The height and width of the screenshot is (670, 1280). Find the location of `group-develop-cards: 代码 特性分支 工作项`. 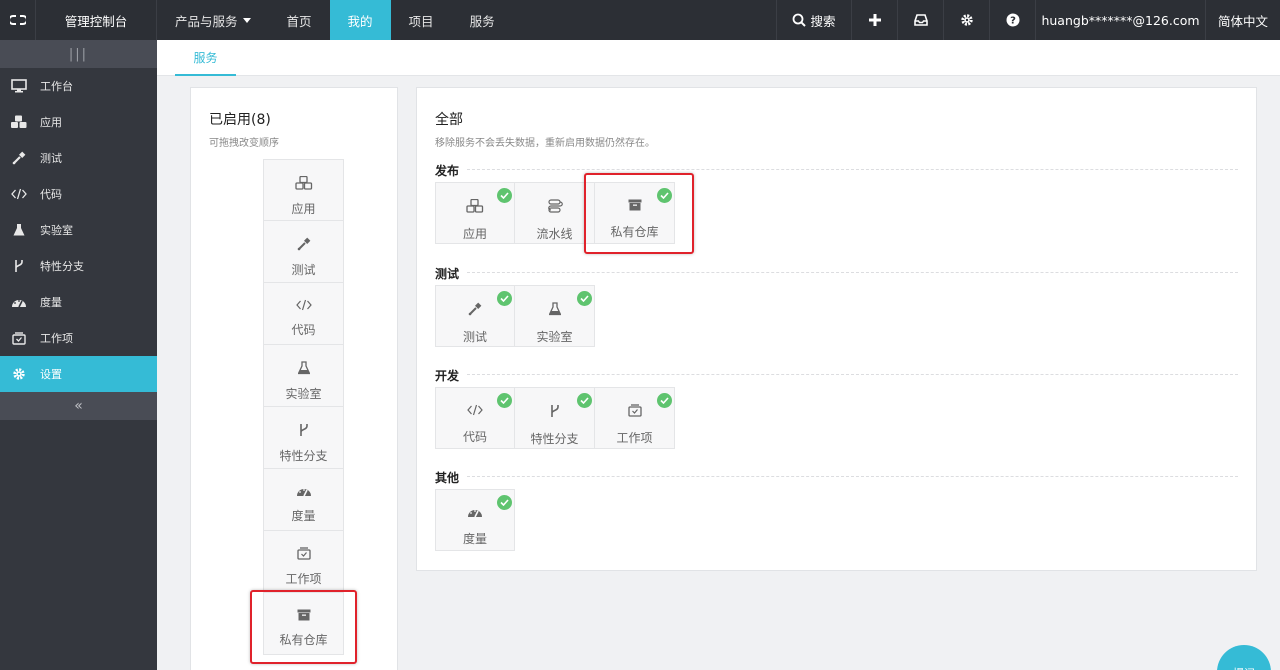

group-develop-cards: 代码 特性分支 工作项 is located at coordinates (555, 418).